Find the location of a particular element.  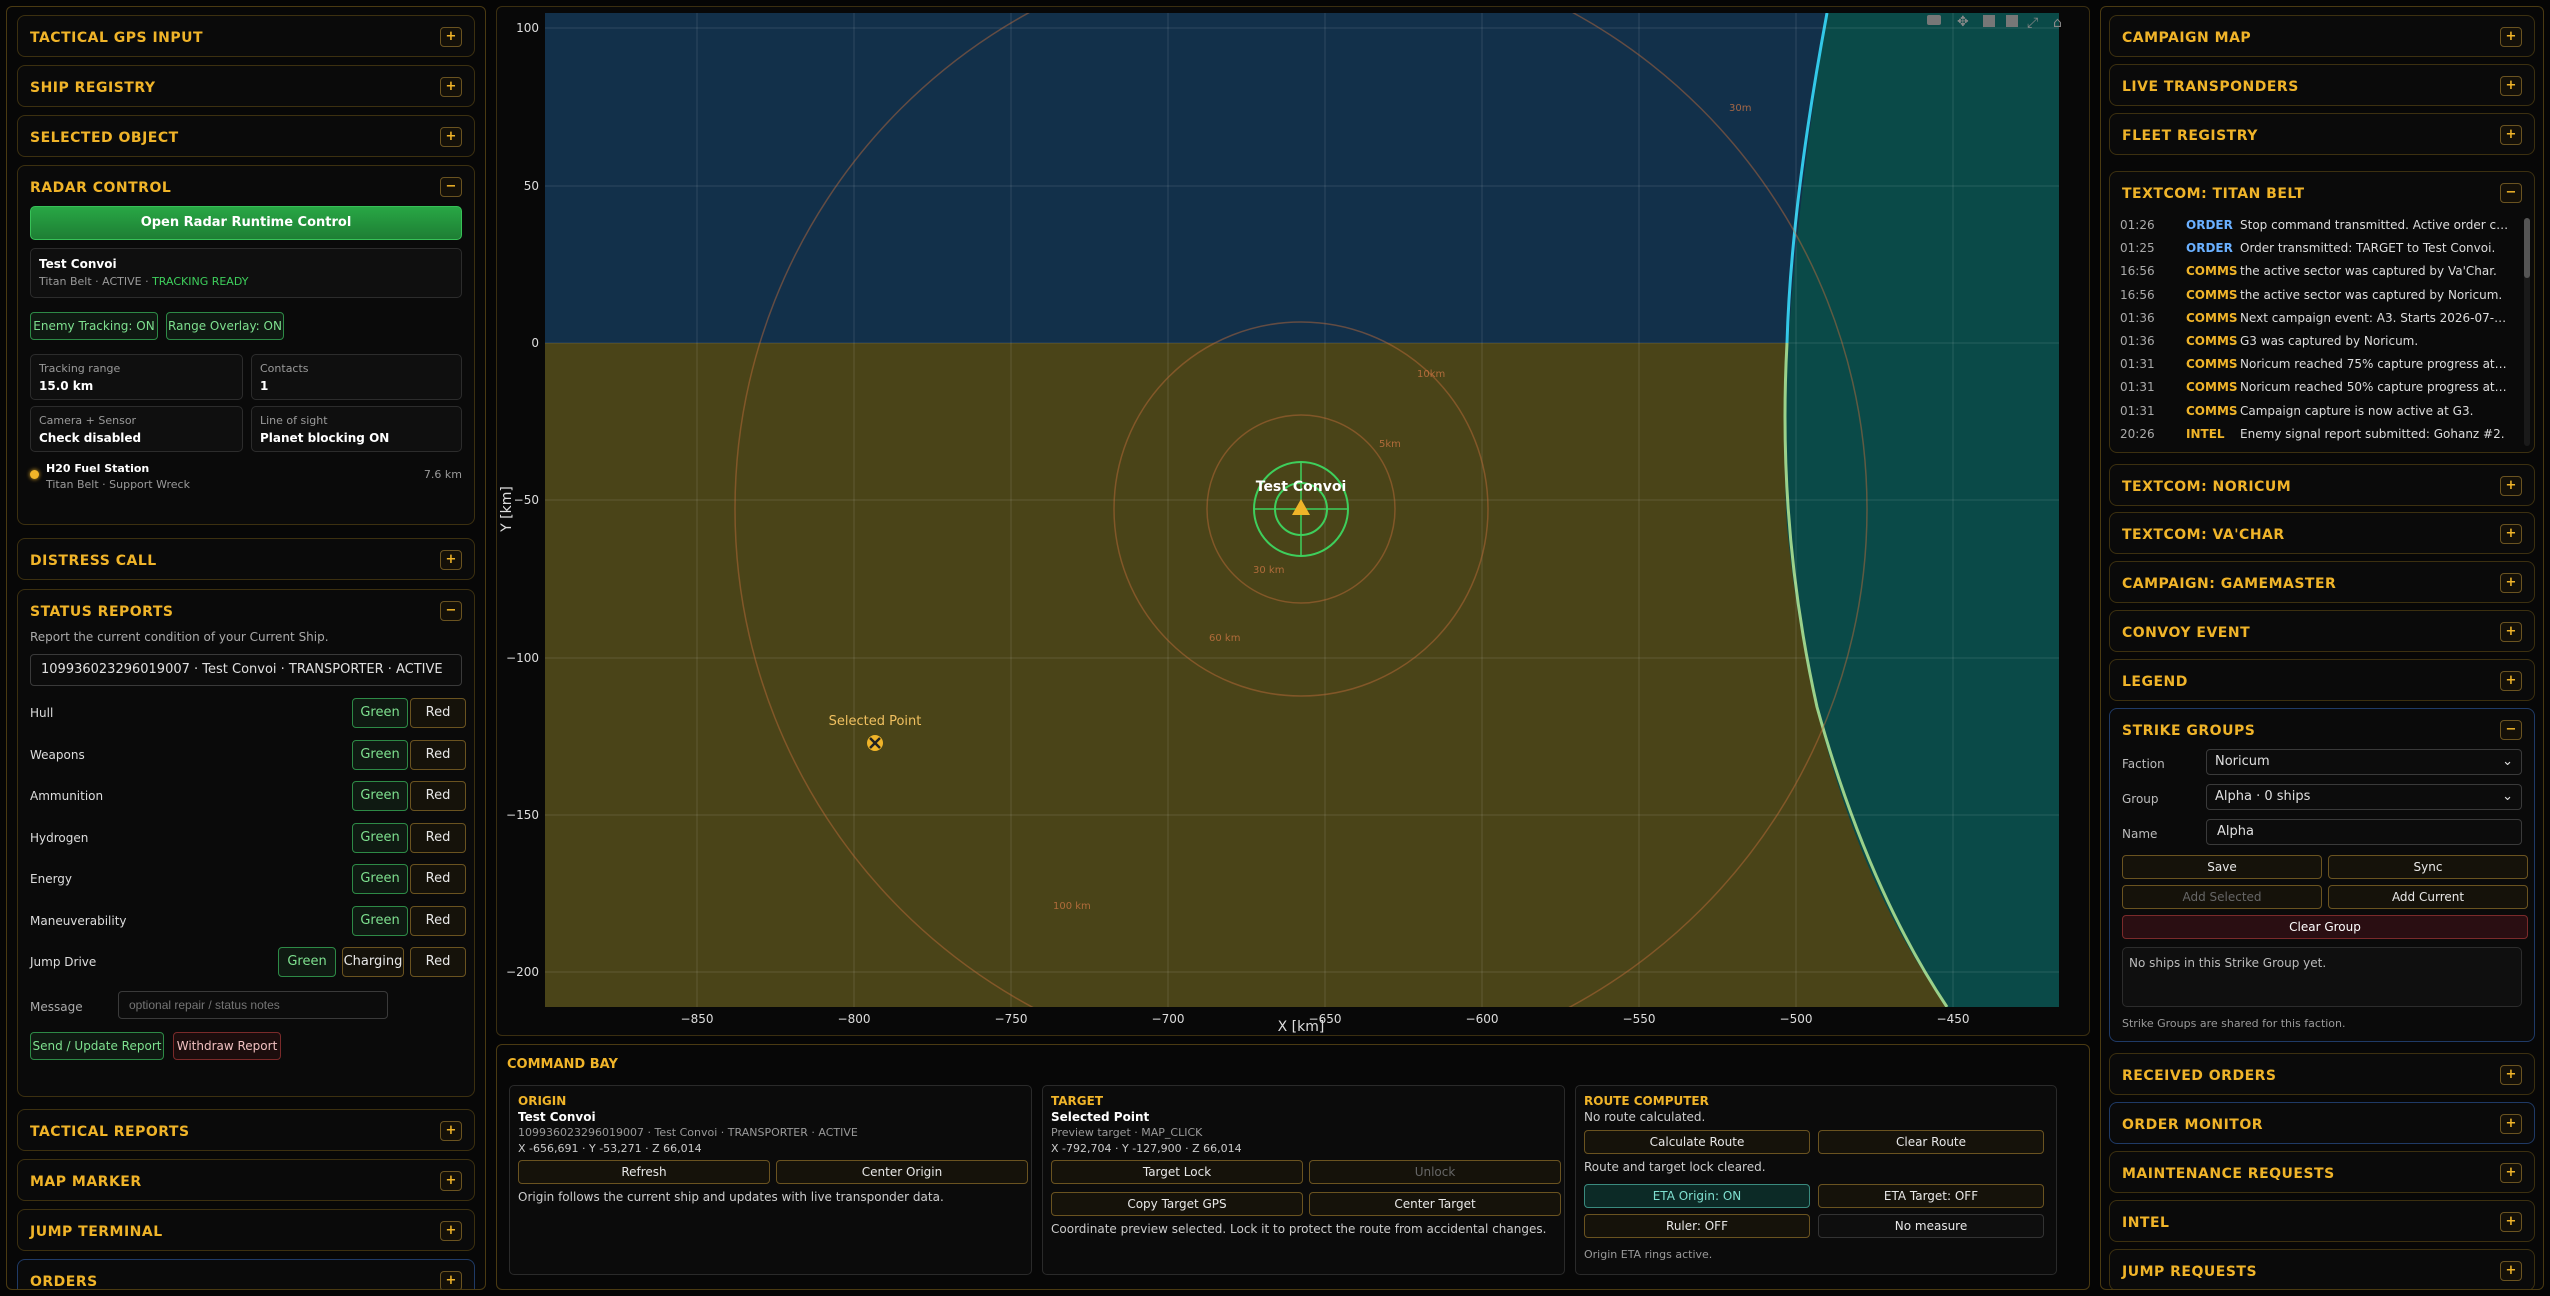

faction-select: Noricum ⌄ is located at coordinates (2364, 762).